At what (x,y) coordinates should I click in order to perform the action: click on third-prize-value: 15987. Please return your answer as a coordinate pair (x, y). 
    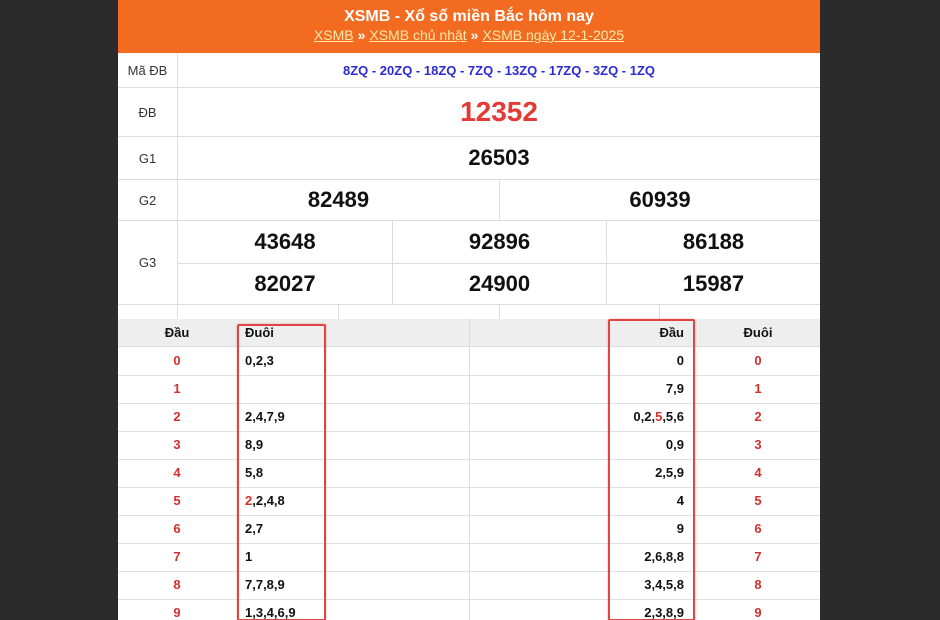
    Looking at the image, I should click on (713, 283).